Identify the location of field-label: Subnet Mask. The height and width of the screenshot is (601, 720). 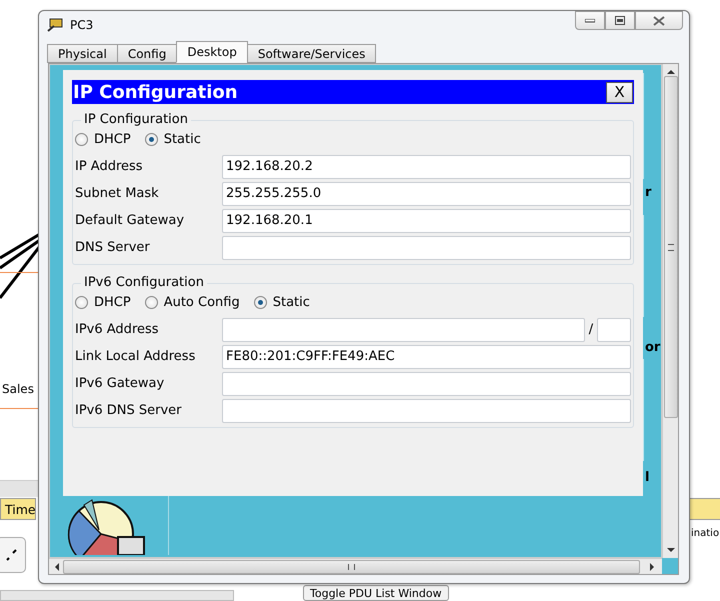
(117, 193).